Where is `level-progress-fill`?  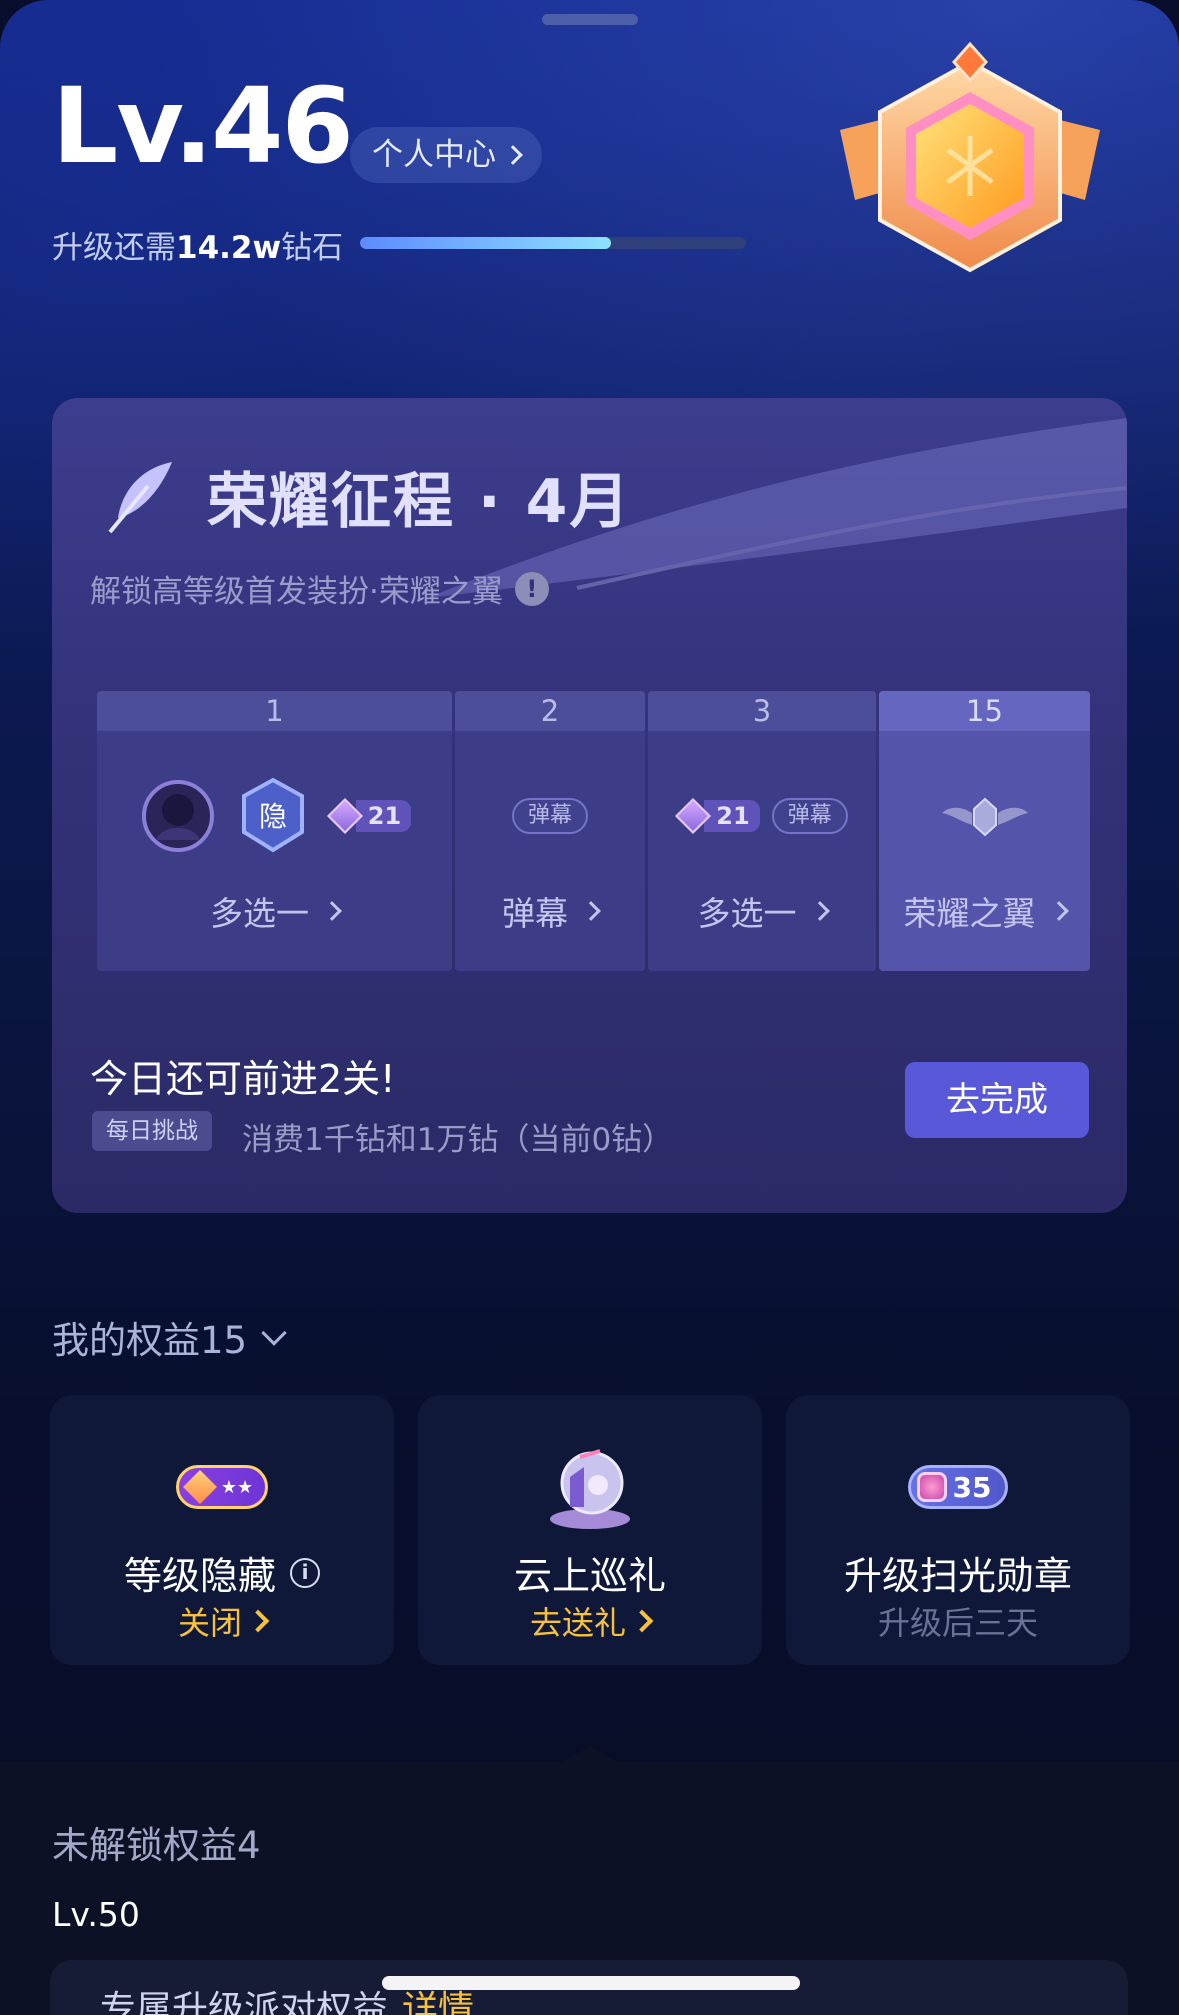
level-progress-fill is located at coordinates (485, 243).